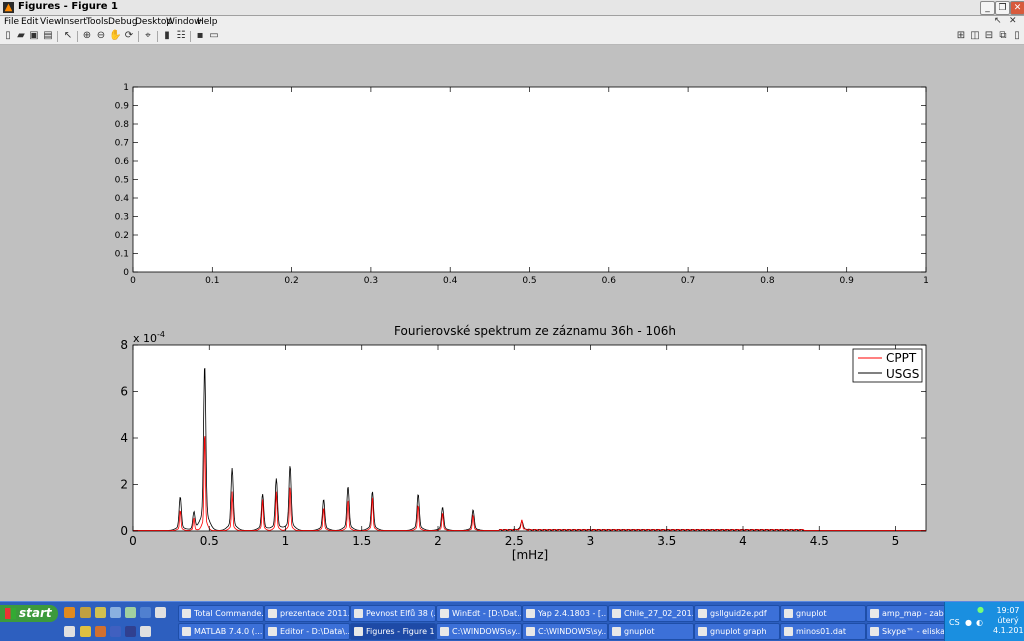 This screenshot has width=1024, height=641. What do you see at coordinates (87, 36) in the screenshot?
I see `zoom-in-icon: ⊕` at bounding box center [87, 36].